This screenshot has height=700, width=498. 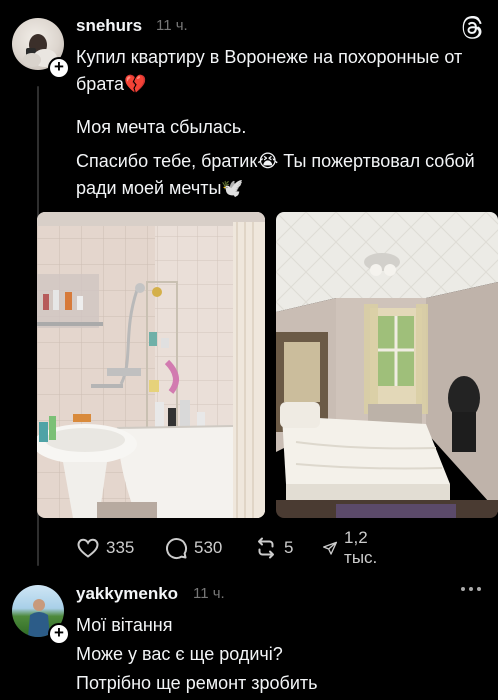 What do you see at coordinates (361, 547) in the screenshot?
I see `share-count: 1,2 тыс.` at bounding box center [361, 547].